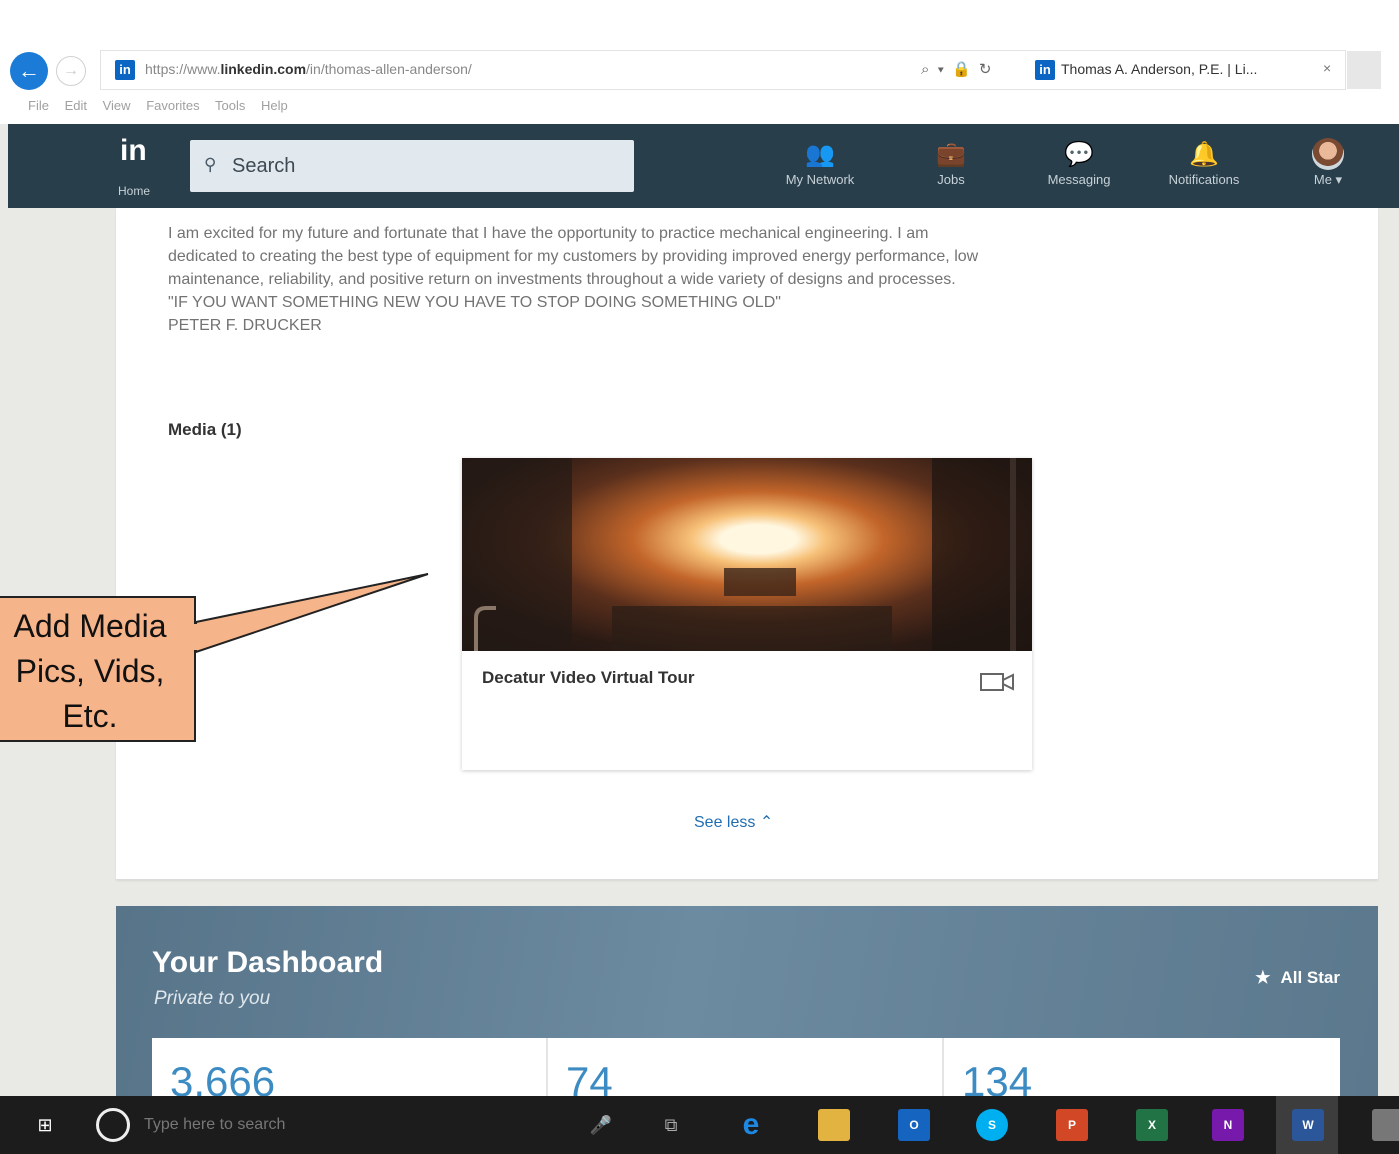 This screenshot has width=1399, height=1154. I want to click on all-star-label: All Star, so click(1310, 977).